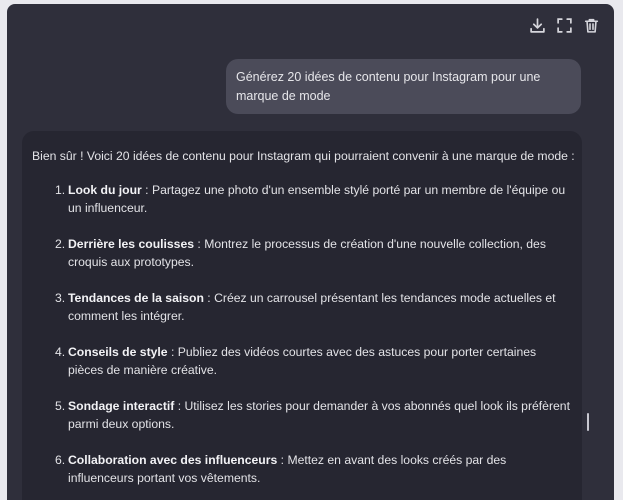 The image size is (623, 500). I want to click on list-number: 3., so click(60, 298).